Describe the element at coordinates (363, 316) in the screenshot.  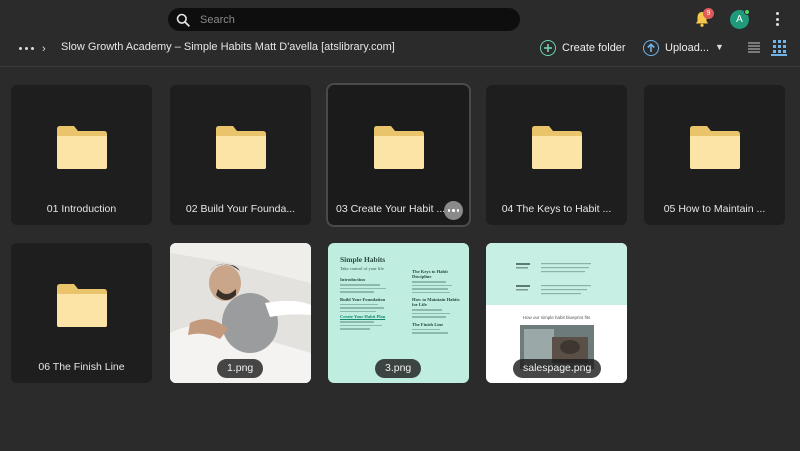
I see `preview-heading: Create Your Habit Plan` at that location.